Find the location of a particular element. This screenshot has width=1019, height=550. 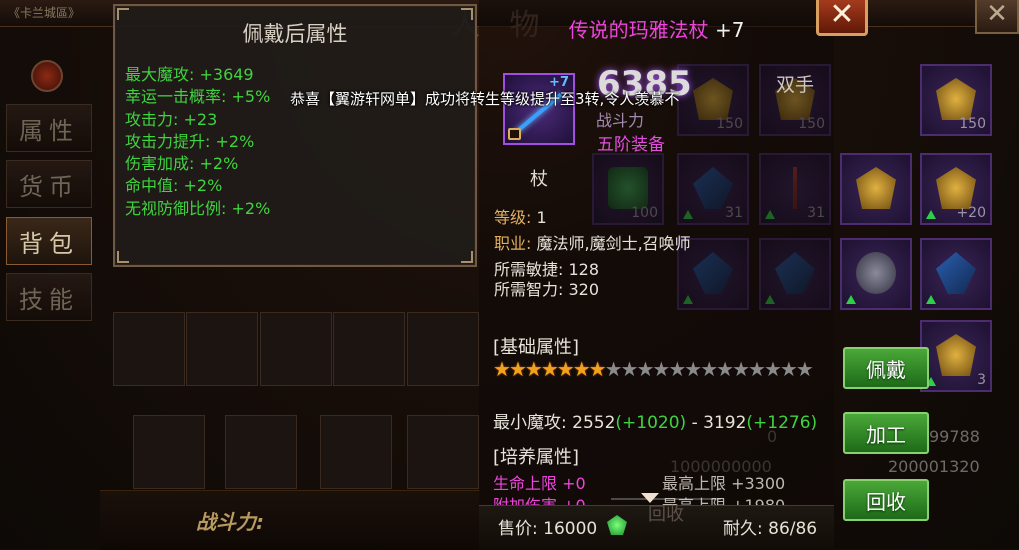

inventory-slot: +20 is located at coordinates (956, 189).